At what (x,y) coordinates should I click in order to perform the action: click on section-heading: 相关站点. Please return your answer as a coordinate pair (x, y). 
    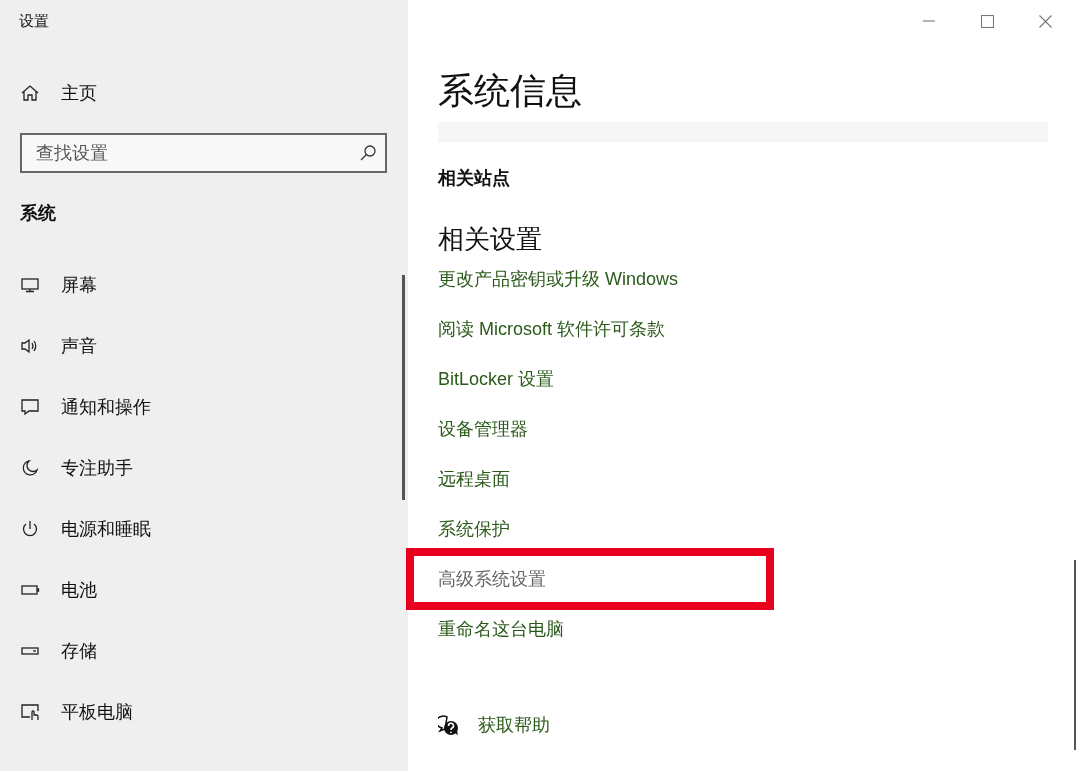
    Looking at the image, I should click on (474, 178).